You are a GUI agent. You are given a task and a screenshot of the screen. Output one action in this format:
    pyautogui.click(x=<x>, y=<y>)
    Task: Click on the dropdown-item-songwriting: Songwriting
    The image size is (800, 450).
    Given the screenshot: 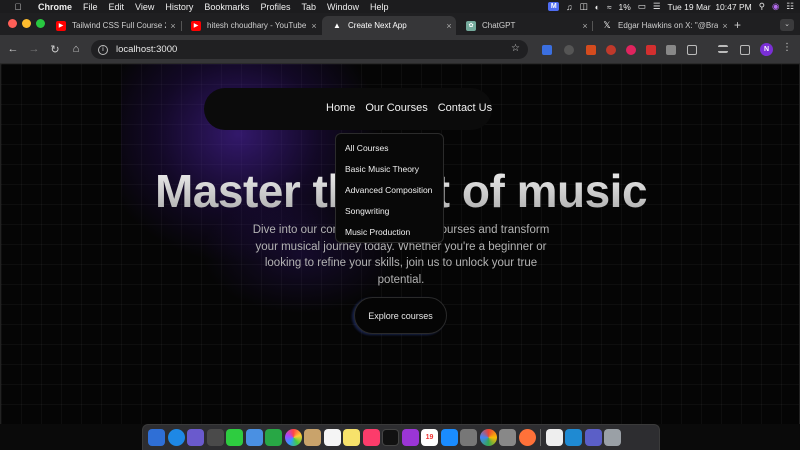 What is the action you would take?
    pyautogui.click(x=389, y=214)
    